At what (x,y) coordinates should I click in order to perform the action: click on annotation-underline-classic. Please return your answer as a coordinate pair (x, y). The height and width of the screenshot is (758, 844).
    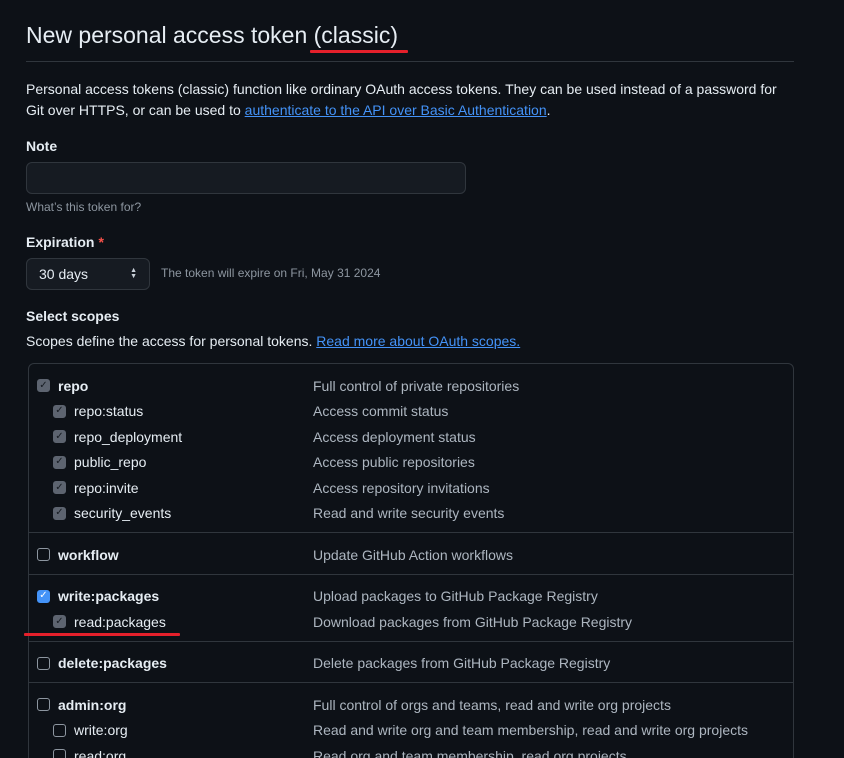
    Looking at the image, I should click on (359, 51).